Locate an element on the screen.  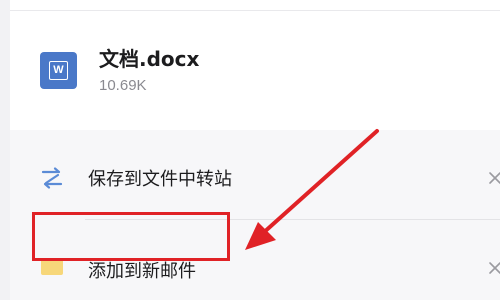
annotation-highlight-box is located at coordinates (131, 236).